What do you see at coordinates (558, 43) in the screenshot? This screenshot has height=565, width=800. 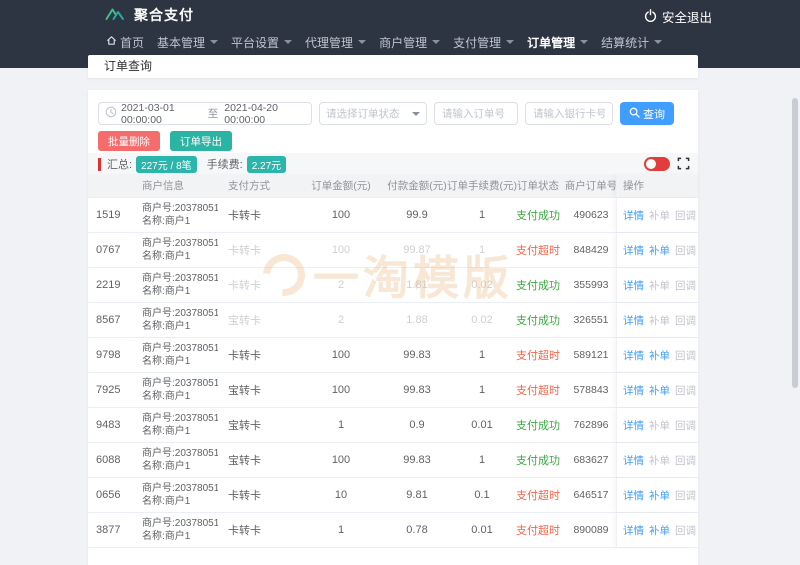 I see `nav-item-6: 订单管理` at bounding box center [558, 43].